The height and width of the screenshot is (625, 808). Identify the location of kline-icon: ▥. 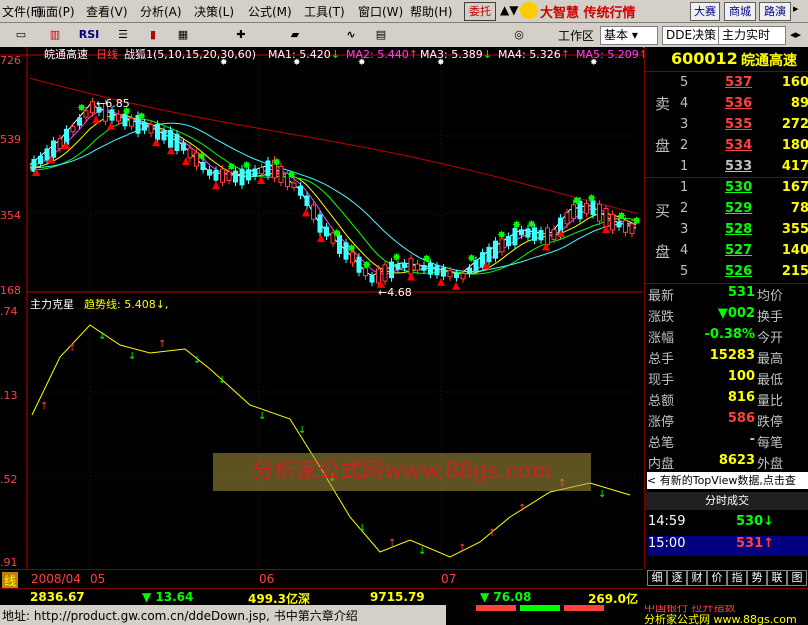
(55, 35).